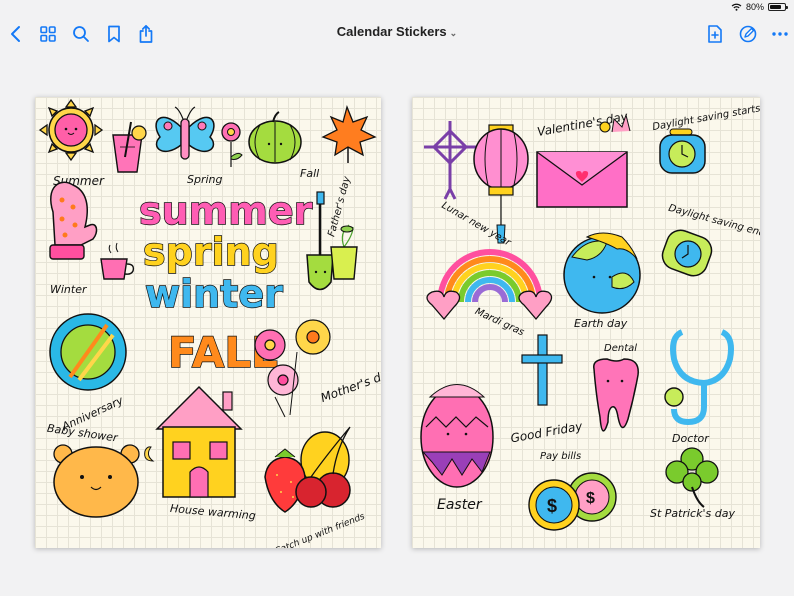 This screenshot has height=596, width=794. I want to click on more-button, so click(780, 34).